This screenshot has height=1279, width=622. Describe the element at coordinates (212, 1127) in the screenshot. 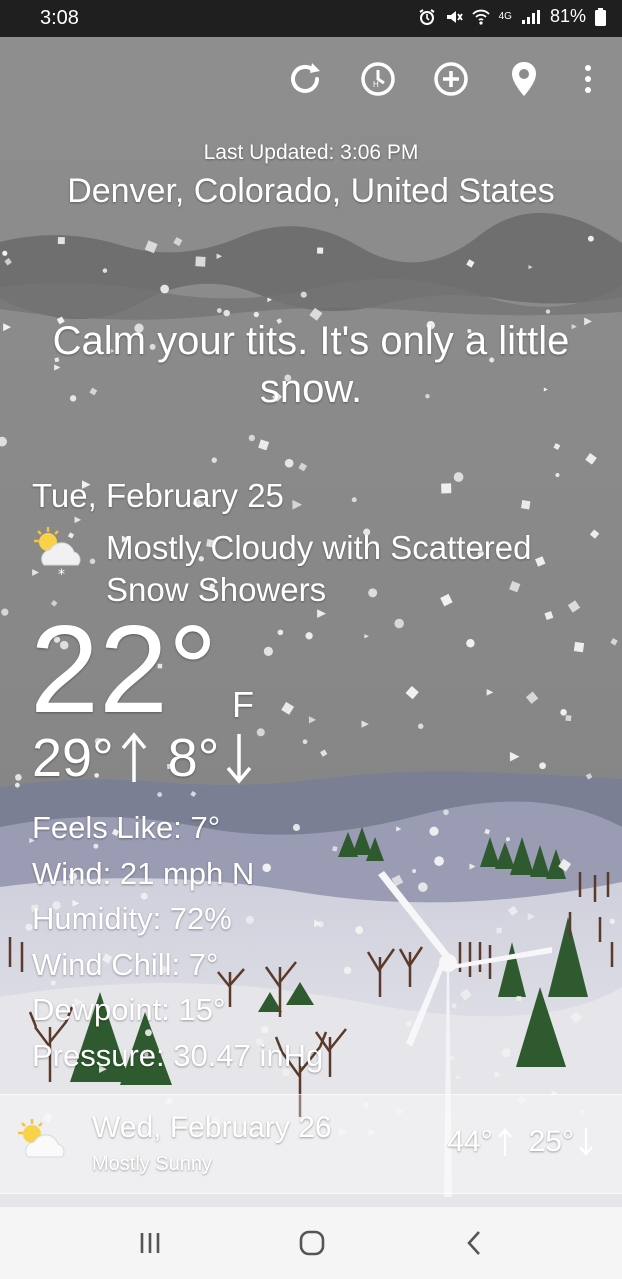

I see `forecast-date: Wed, February 26` at that location.